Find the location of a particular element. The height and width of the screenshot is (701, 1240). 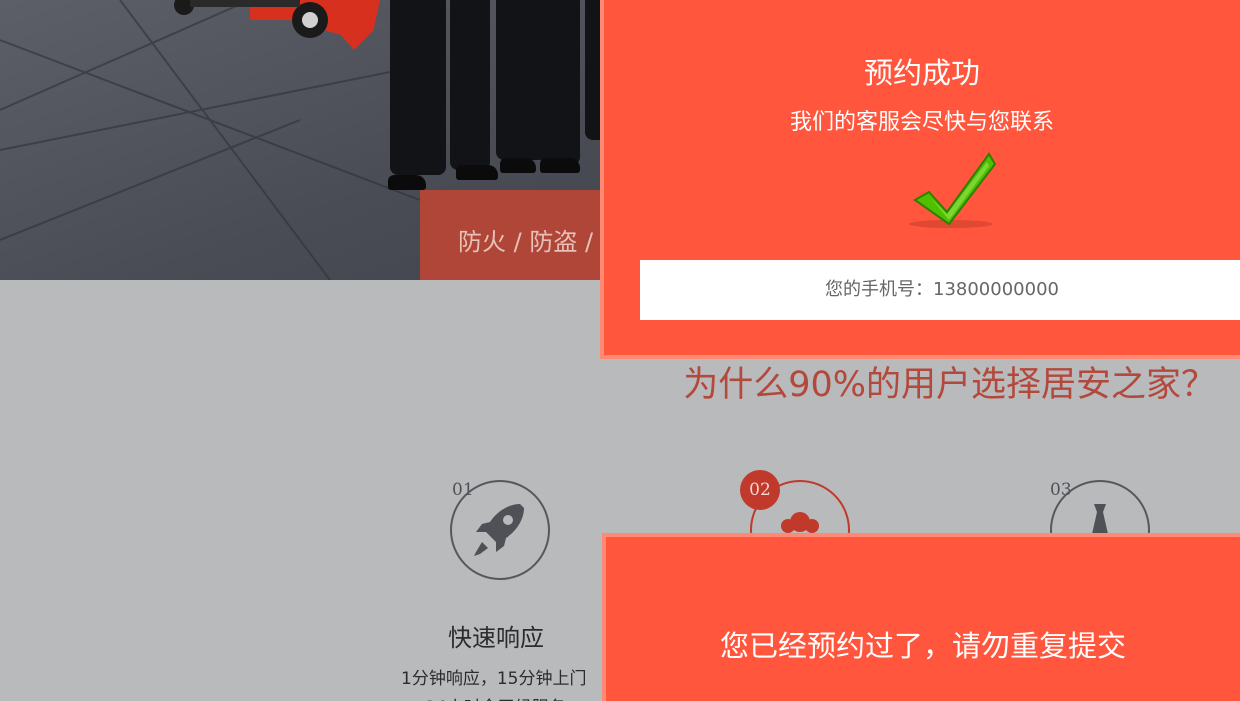

feature-strip: 防火 / 防盗 / is located at coordinates (520, 235).